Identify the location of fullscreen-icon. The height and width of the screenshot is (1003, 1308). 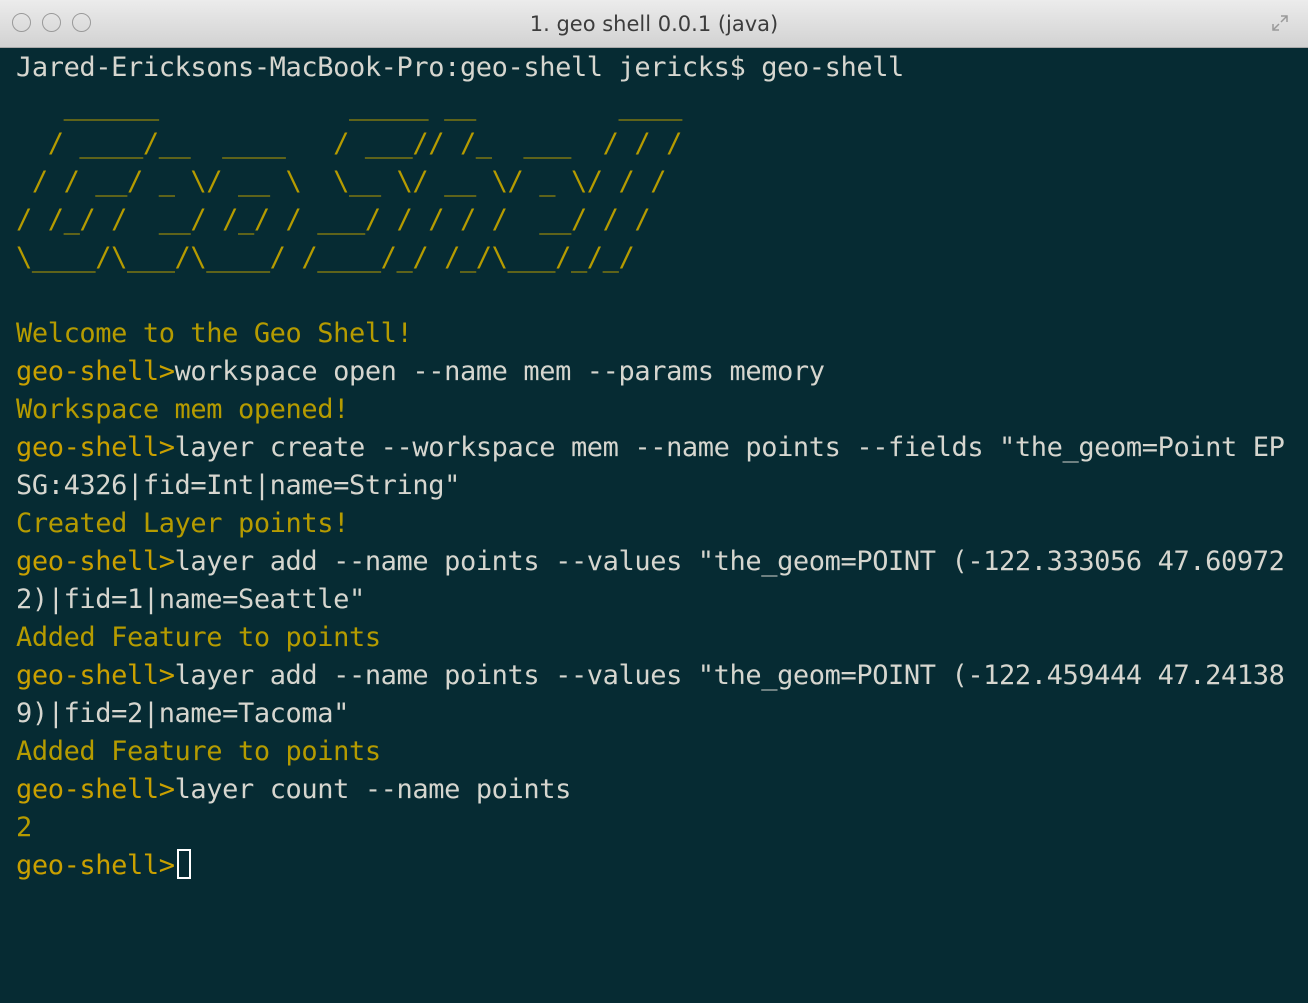
(1280, 23).